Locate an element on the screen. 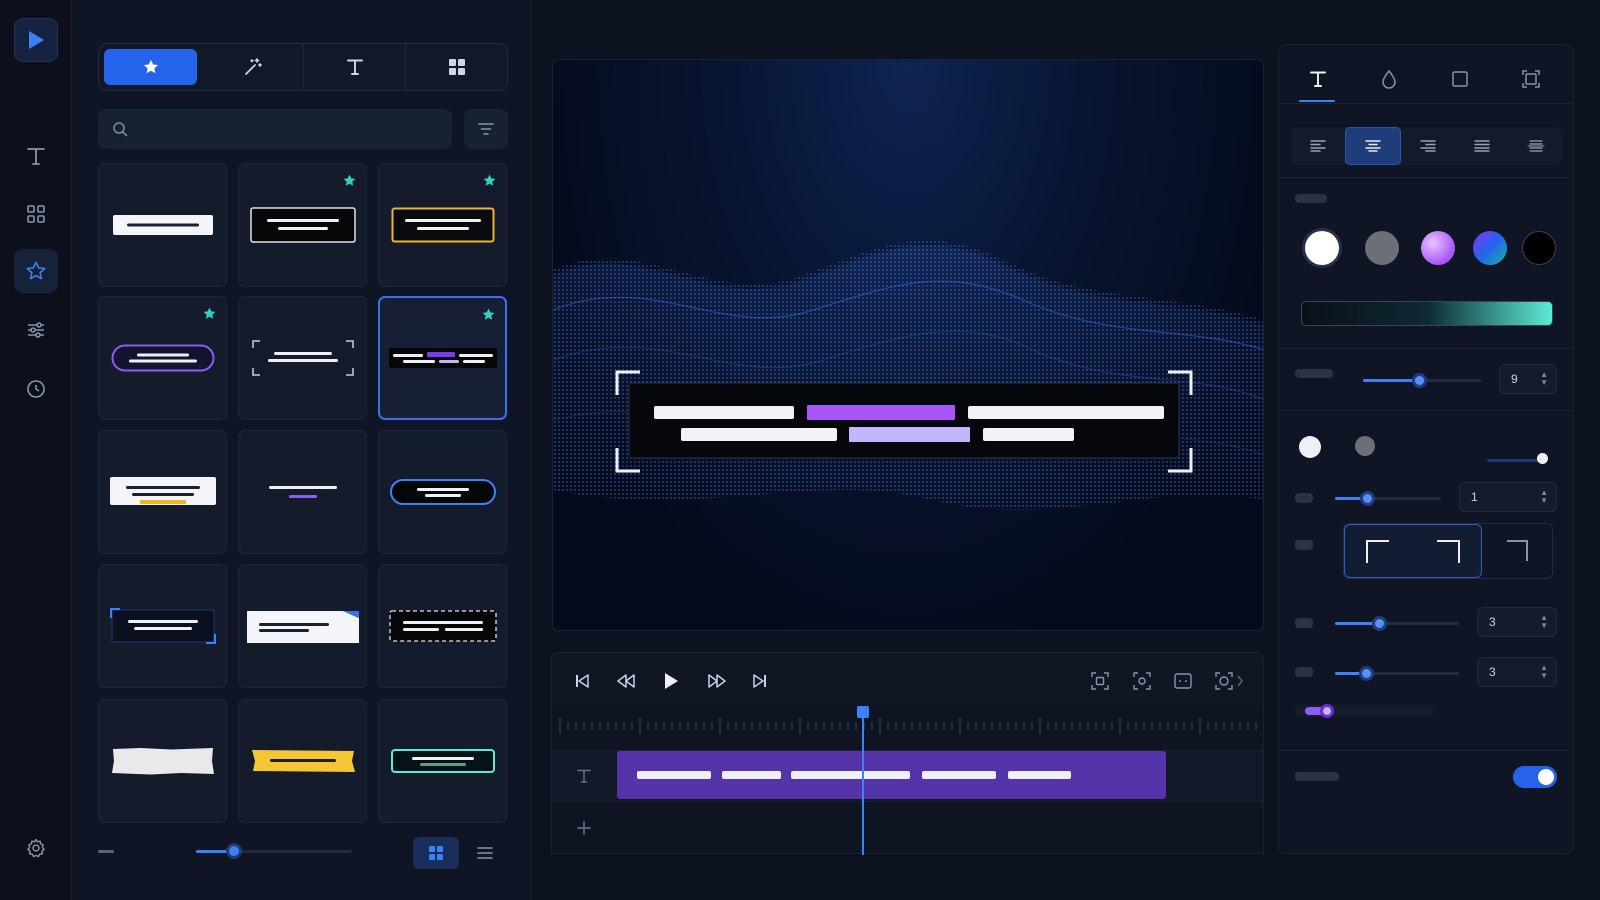 Image resolution: width=1600 pixels, height=900 pixels. timeline-ruler is located at coordinates (908, 729).